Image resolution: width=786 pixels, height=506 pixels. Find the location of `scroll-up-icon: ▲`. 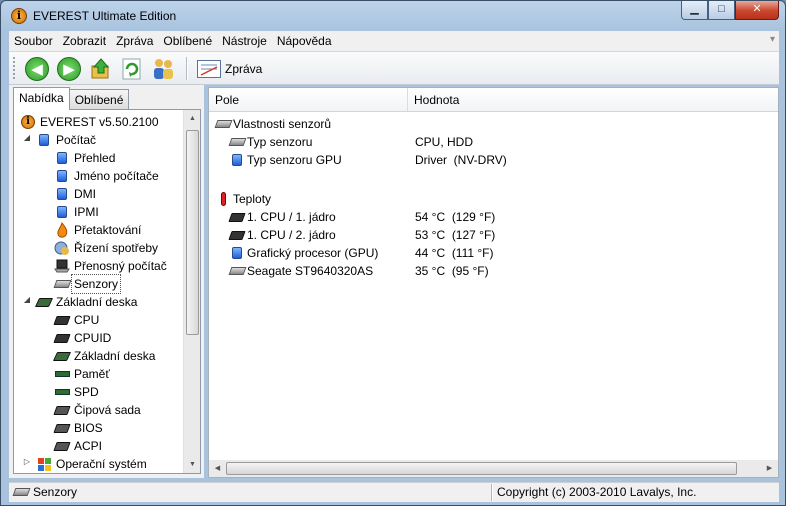

scroll-up-icon: ▲ is located at coordinates (192, 118).